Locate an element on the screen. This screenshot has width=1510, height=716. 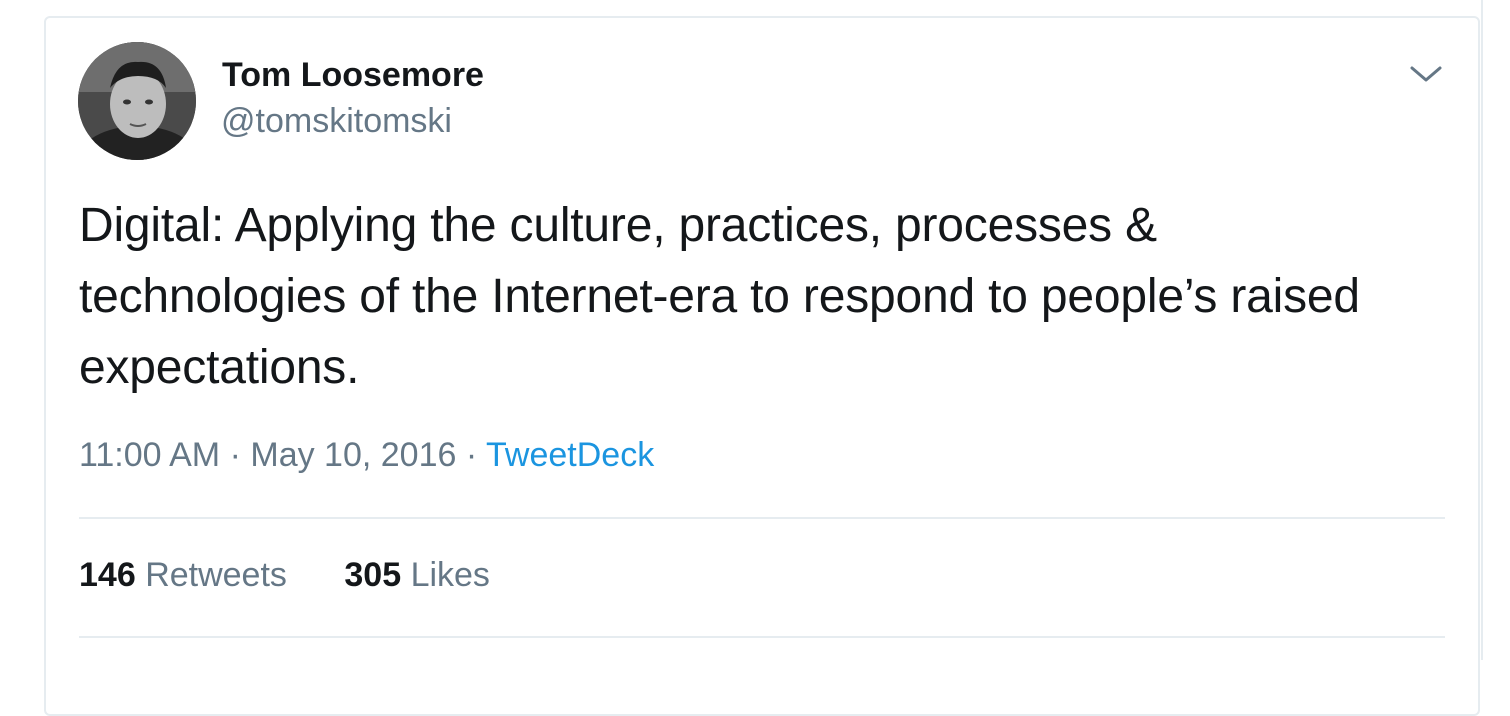
card-edge is located at coordinates (1482, 330).